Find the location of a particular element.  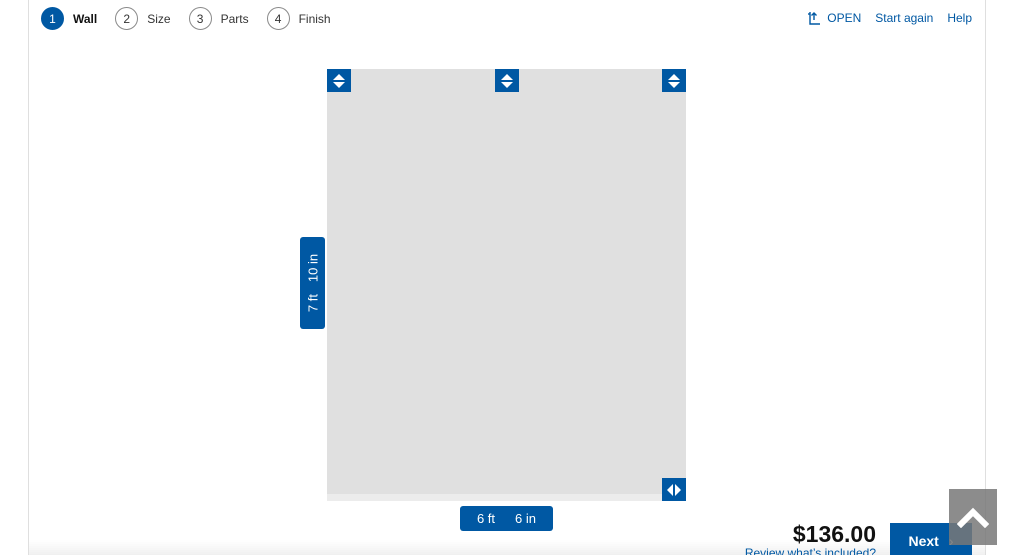

open-link: OPEN is located at coordinates (834, 18).